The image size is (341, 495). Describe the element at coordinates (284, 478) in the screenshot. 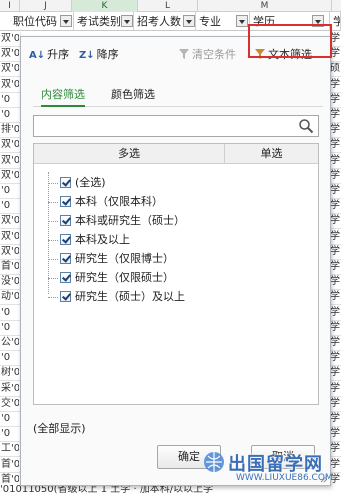

I see `watermark-url: WWW.LIUXUE86.COM` at that location.